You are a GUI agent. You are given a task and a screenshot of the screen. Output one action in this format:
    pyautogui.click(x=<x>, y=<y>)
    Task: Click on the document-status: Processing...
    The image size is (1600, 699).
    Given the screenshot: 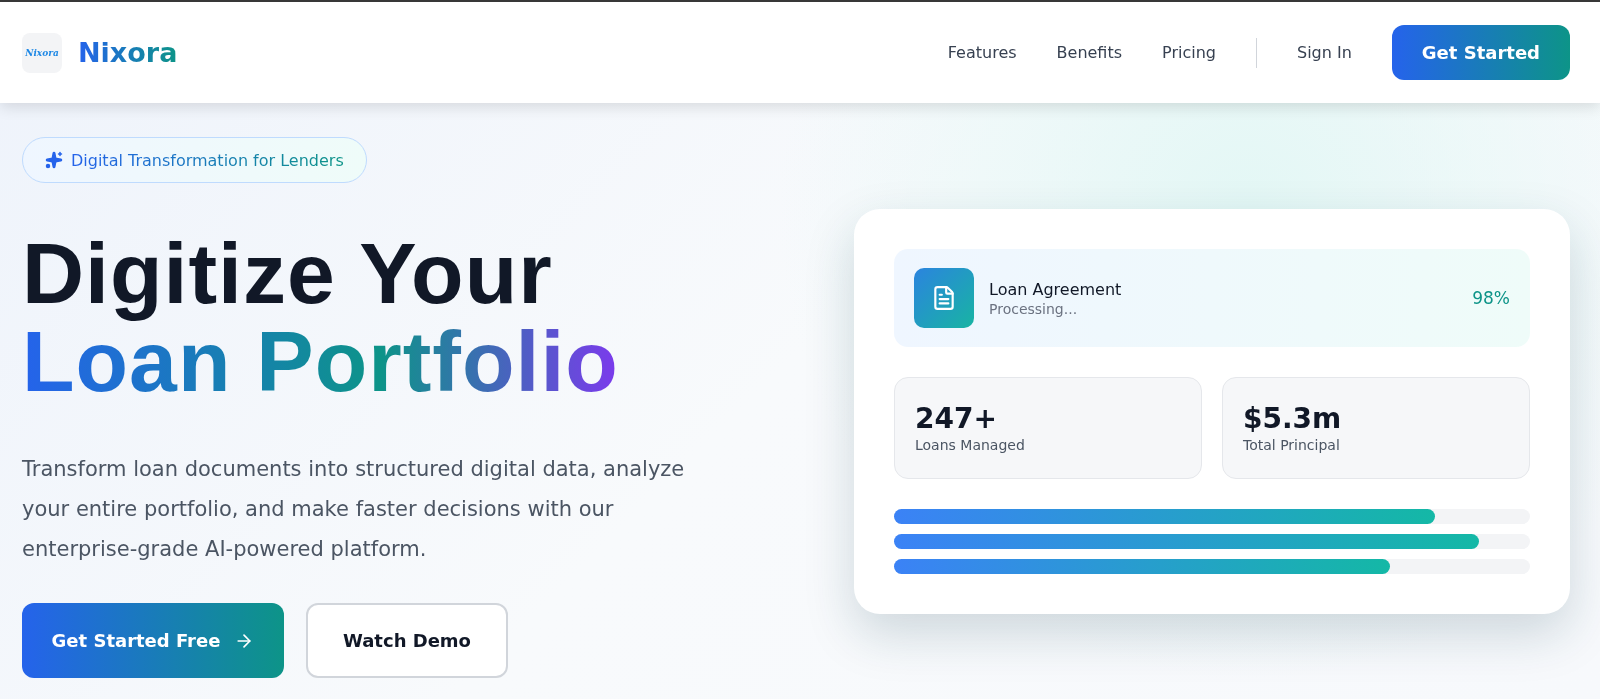 What is the action you would take?
    pyautogui.click(x=1034, y=308)
    